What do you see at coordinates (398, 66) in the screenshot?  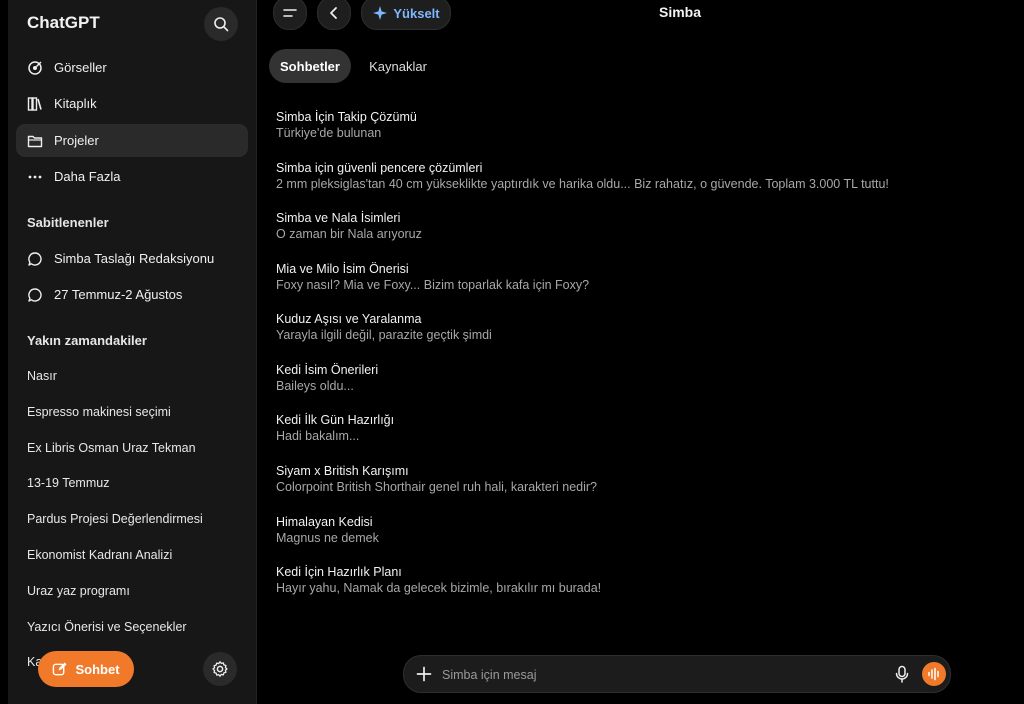 I see `tab-sources: Kaynaklar` at bounding box center [398, 66].